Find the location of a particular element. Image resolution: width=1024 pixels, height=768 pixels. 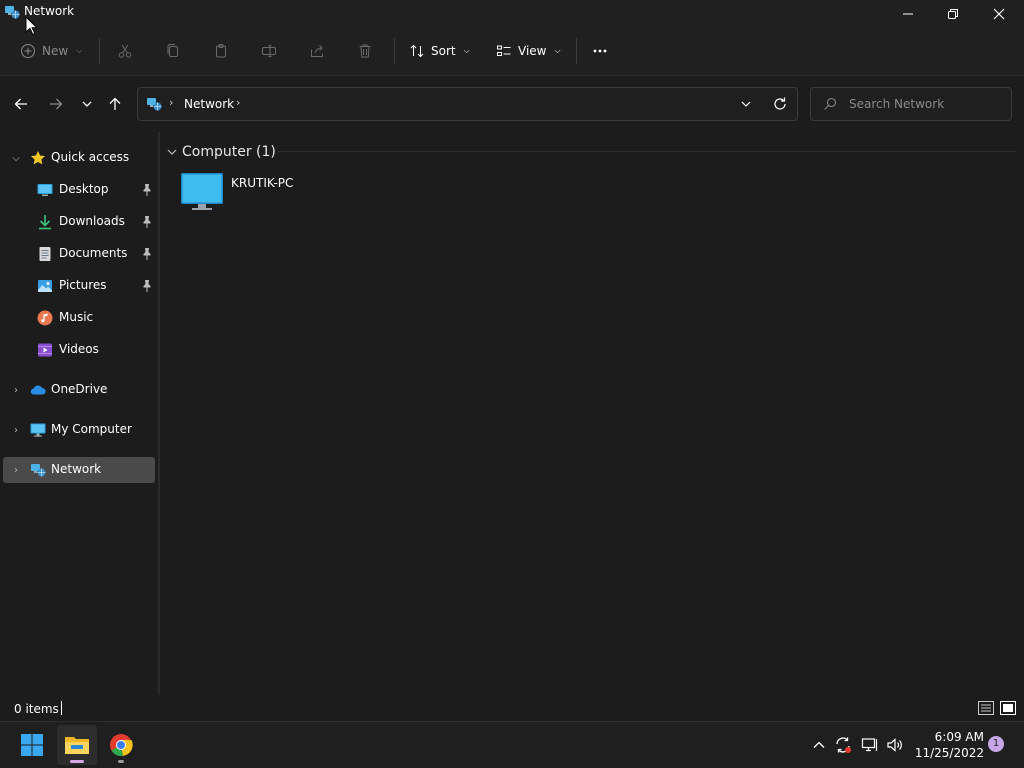

notification-badge: 1 is located at coordinates (996, 744).